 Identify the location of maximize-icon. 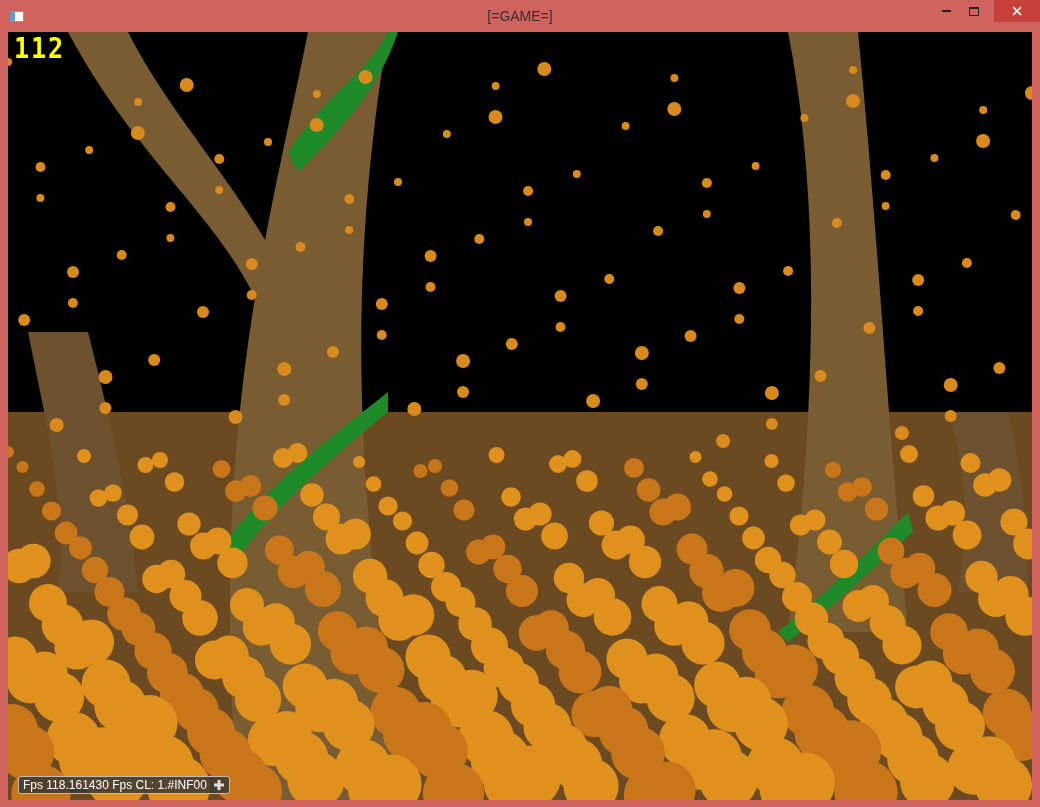
(974, 11).